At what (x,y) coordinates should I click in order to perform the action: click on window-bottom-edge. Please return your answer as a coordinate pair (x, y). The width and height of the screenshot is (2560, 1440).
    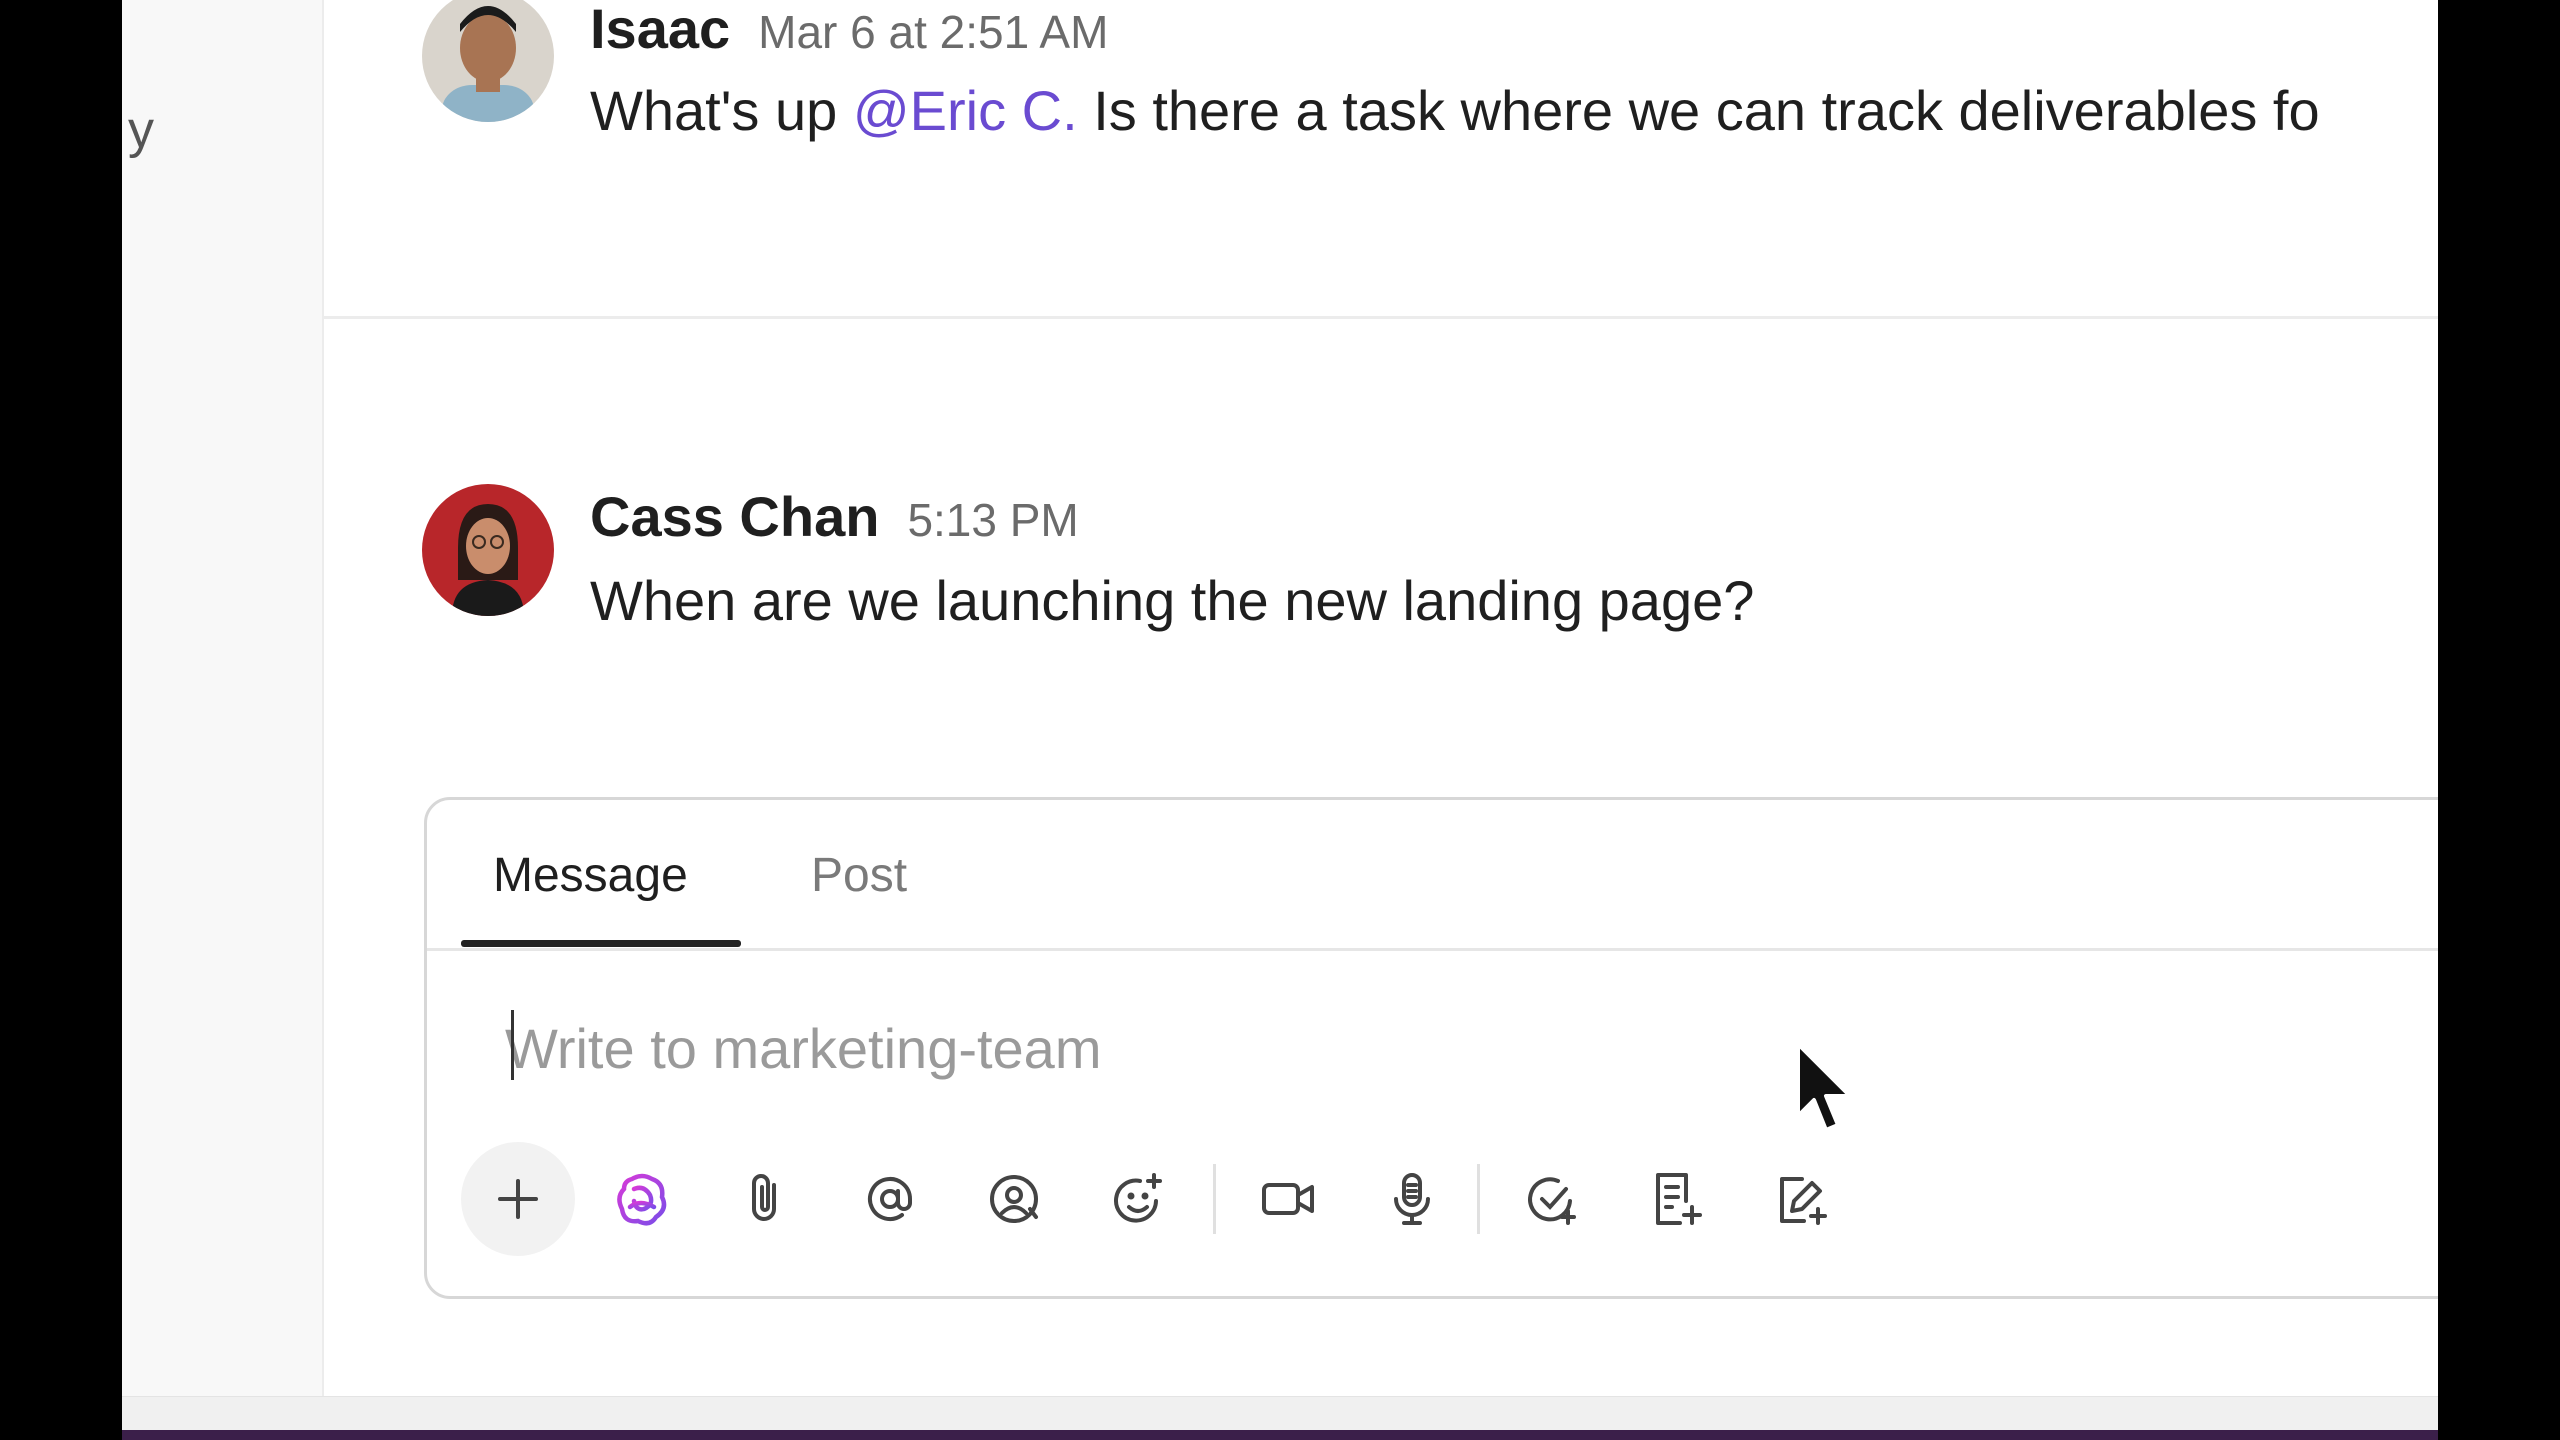
    Looking at the image, I should click on (1280, 1435).